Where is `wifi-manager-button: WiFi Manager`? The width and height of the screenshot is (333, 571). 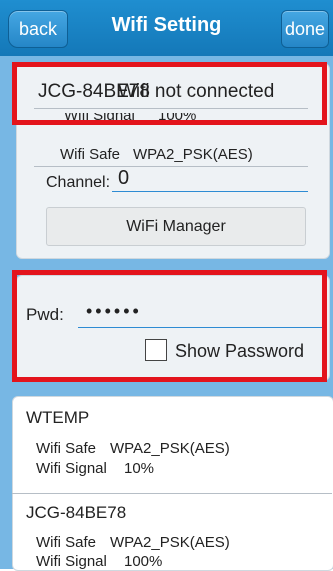 wifi-manager-button: WiFi Manager is located at coordinates (176, 226).